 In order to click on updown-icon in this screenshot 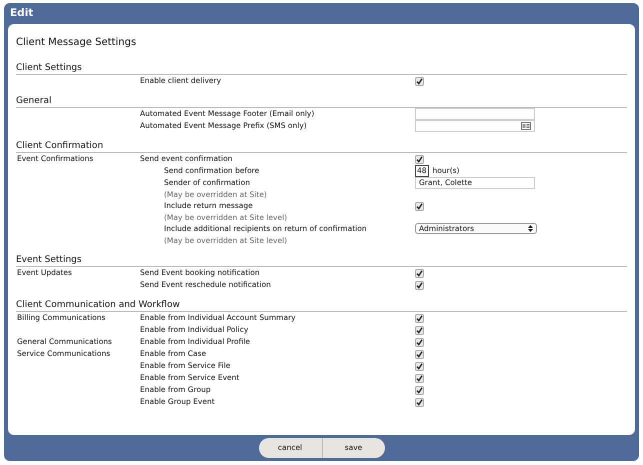, I will do `click(530, 228)`.